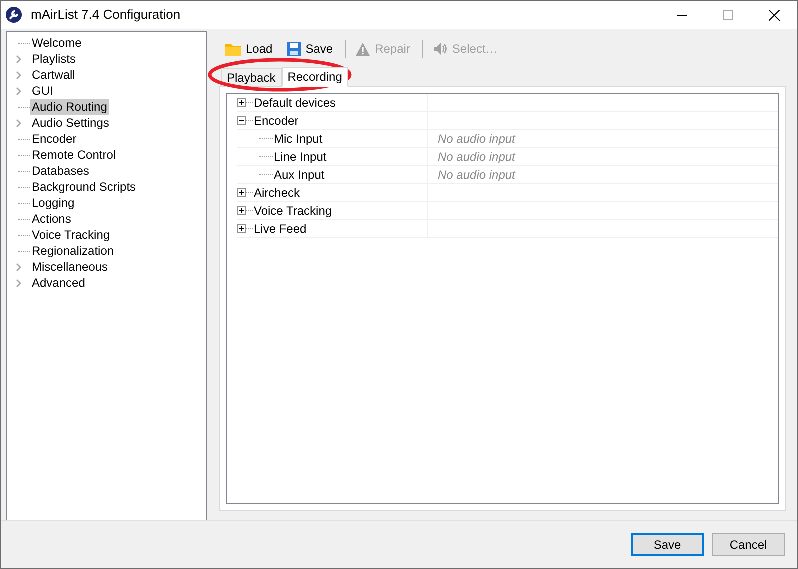 This screenshot has width=798, height=569. What do you see at coordinates (73, 251) in the screenshot?
I see `category-item: Regionalization` at bounding box center [73, 251].